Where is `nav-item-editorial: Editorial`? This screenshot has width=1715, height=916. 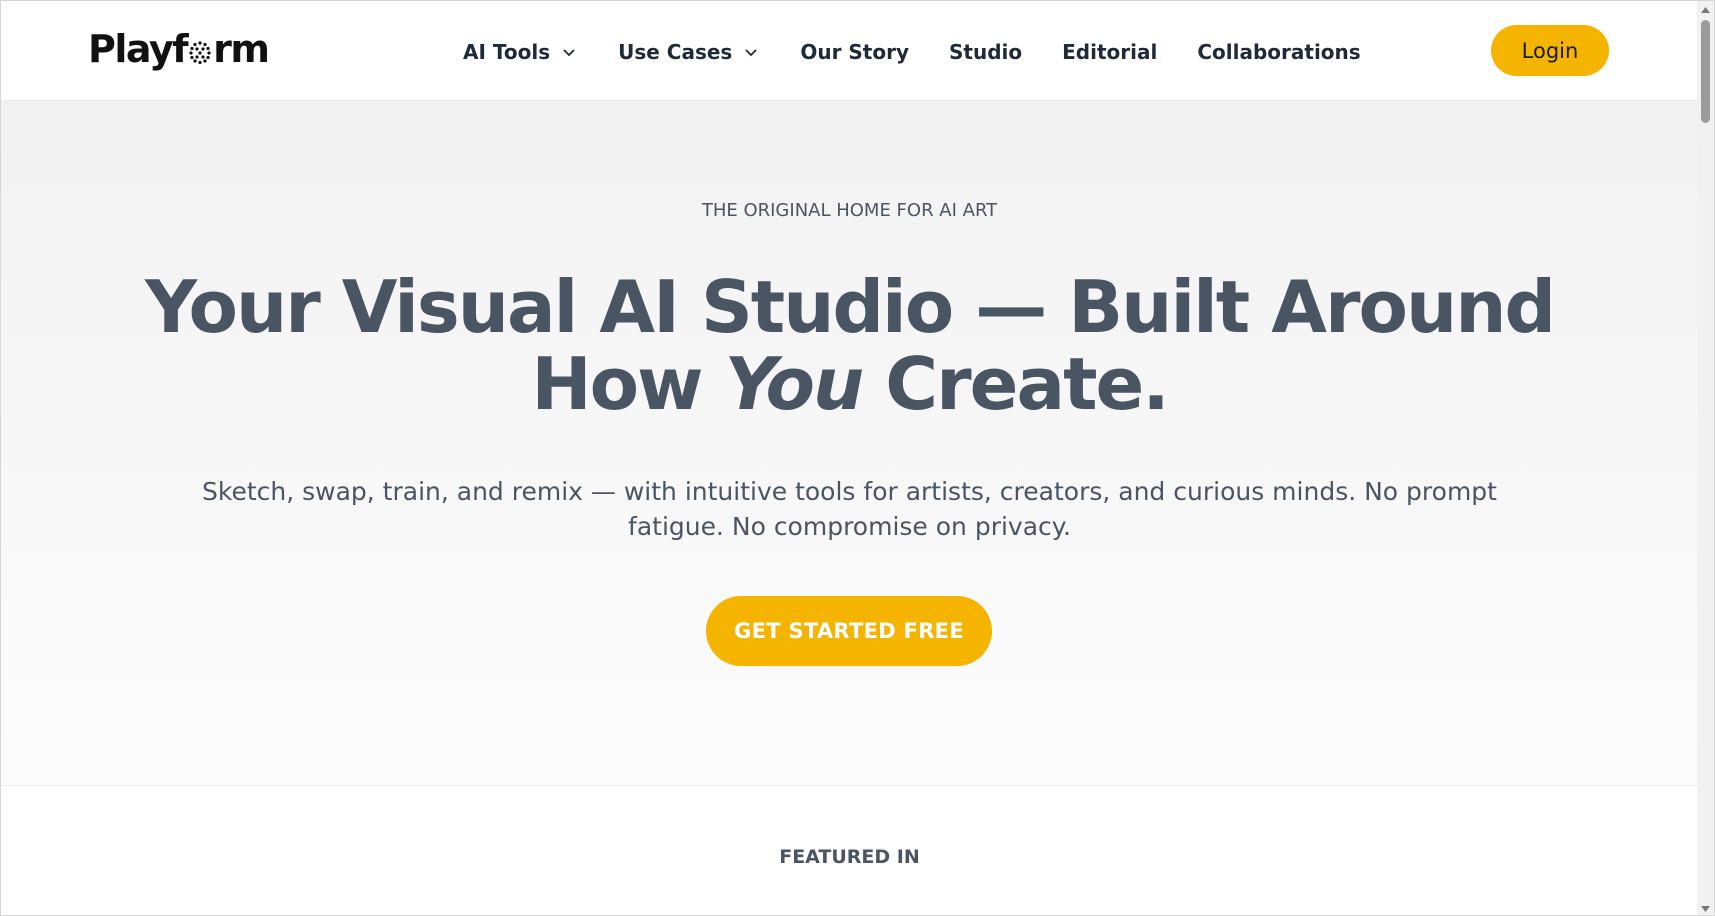 nav-item-editorial: Editorial is located at coordinates (1109, 52).